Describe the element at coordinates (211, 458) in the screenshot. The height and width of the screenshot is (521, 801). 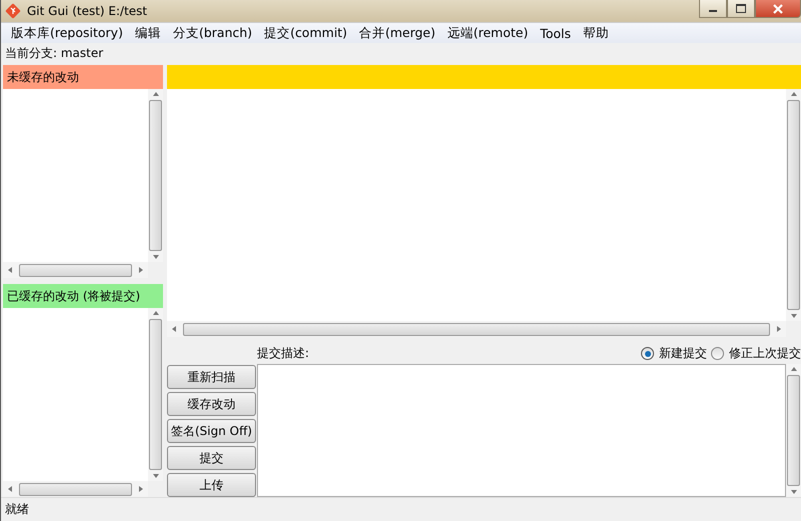
I see `action-button: 提交` at that location.